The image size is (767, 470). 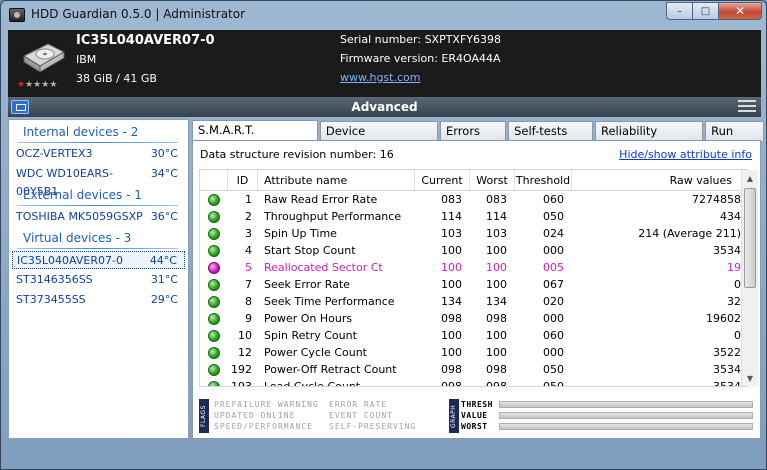 I want to click on tab-run-test: Run test, so click(x=734, y=139).